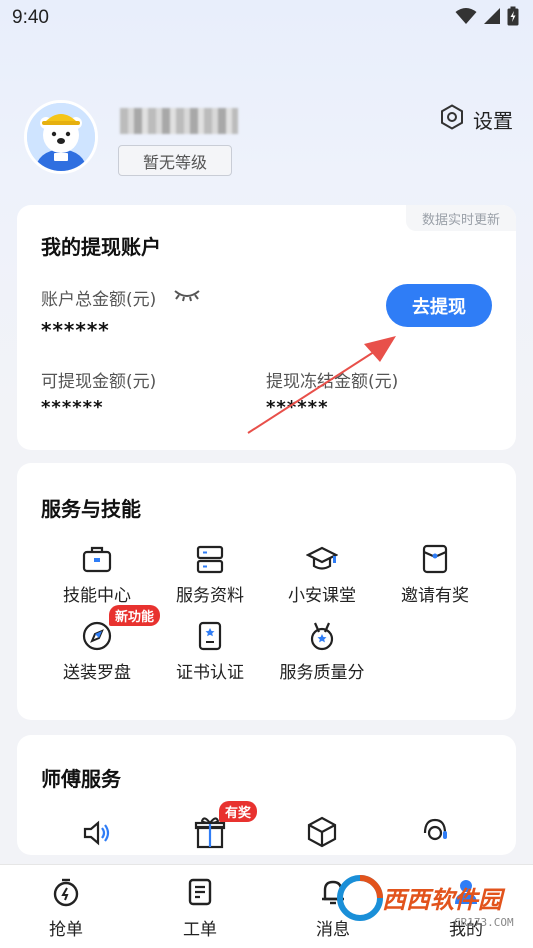  What do you see at coordinates (452, 119) in the screenshot?
I see `gear-icon` at bounding box center [452, 119].